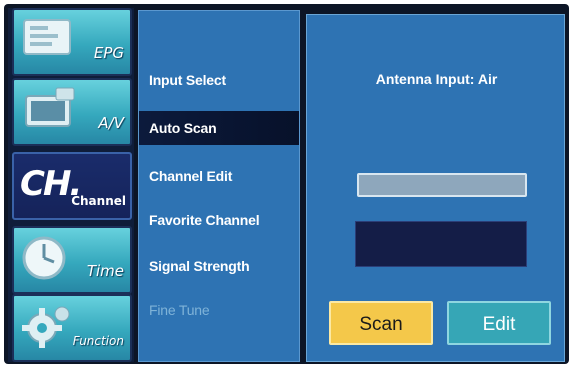  I want to click on category-function: Function, so click(72, 328).